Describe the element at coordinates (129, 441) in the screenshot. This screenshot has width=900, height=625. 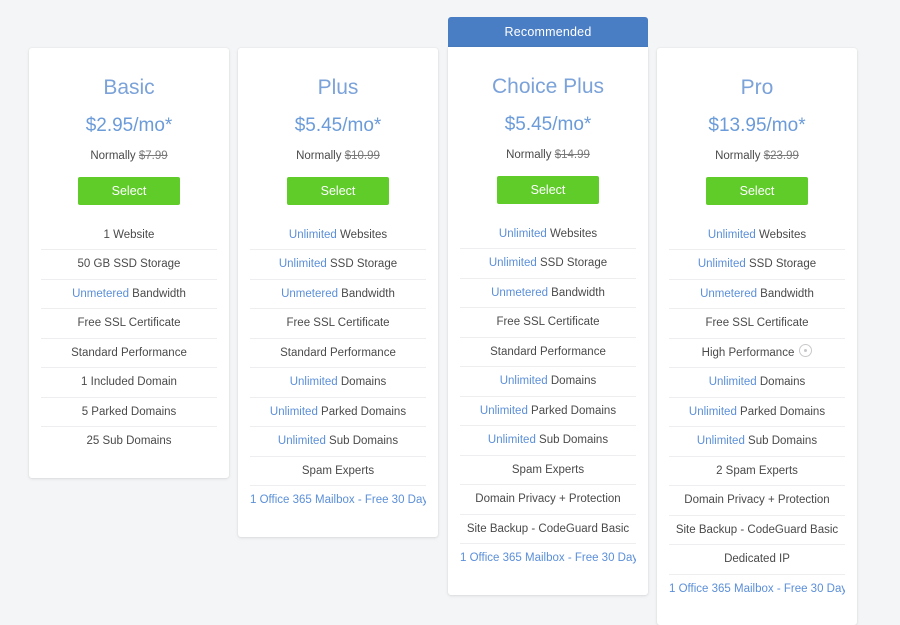
I see `feature-text: 25 Sub Domains` at that location.